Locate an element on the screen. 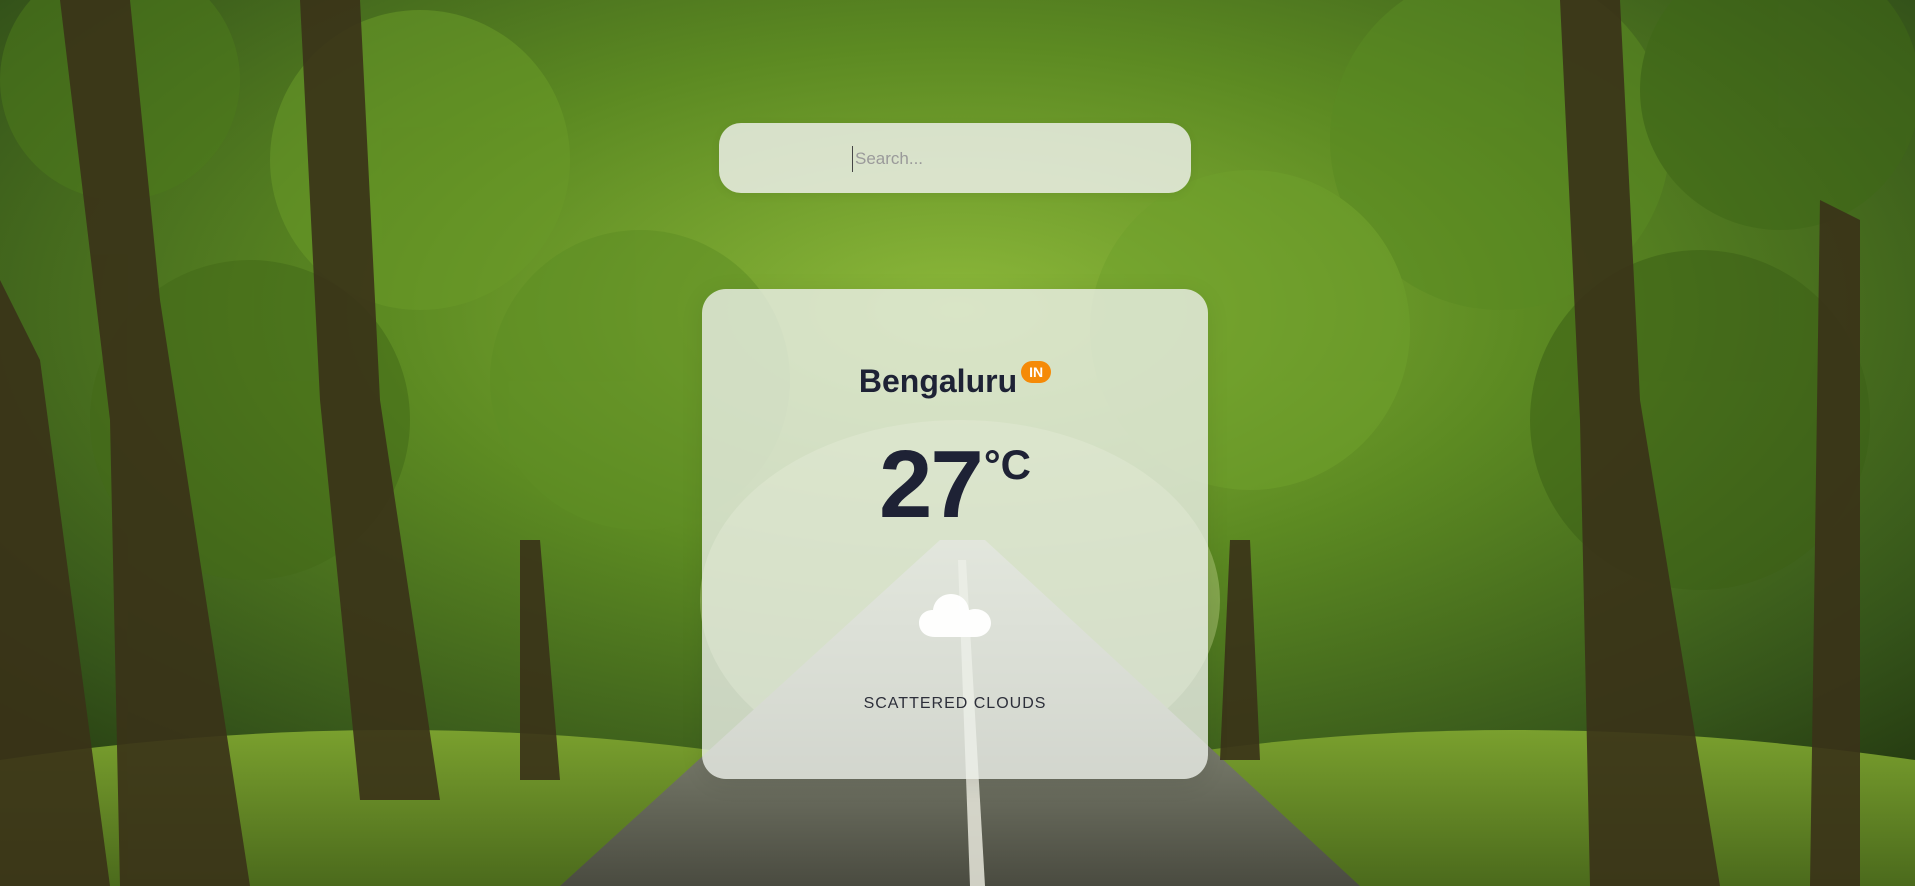 This screenshot has width=1915, height=886. temperature-display: 27°C is located at coordinates (955, 485).